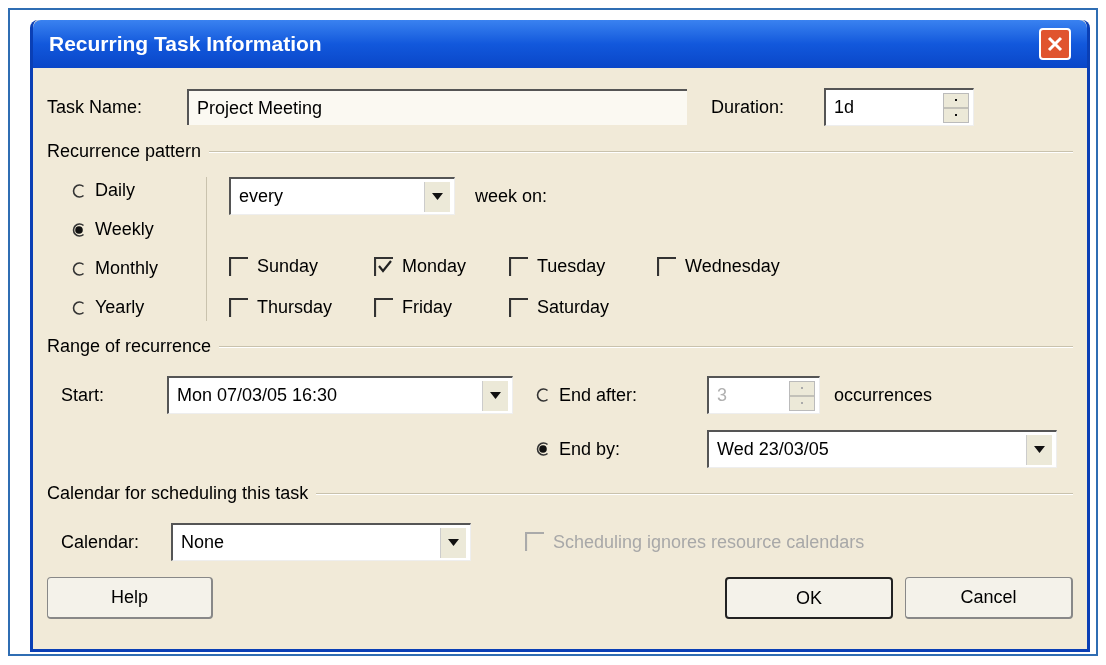 The width and height of the screenshot is (1106, 665). What do you see at coordinates (441, 307) in the screenshot?
I see `checkbox: Friday` at bounding box center [441, 307].